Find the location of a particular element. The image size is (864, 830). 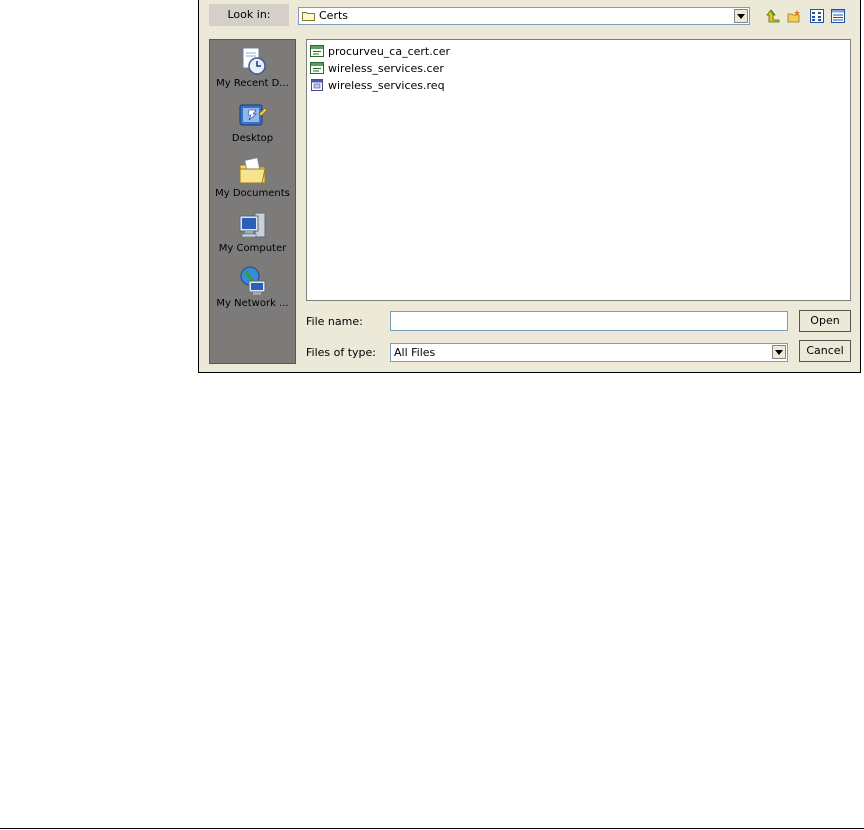

file-name: wireless_services.req is located at coordinates (386, 85).